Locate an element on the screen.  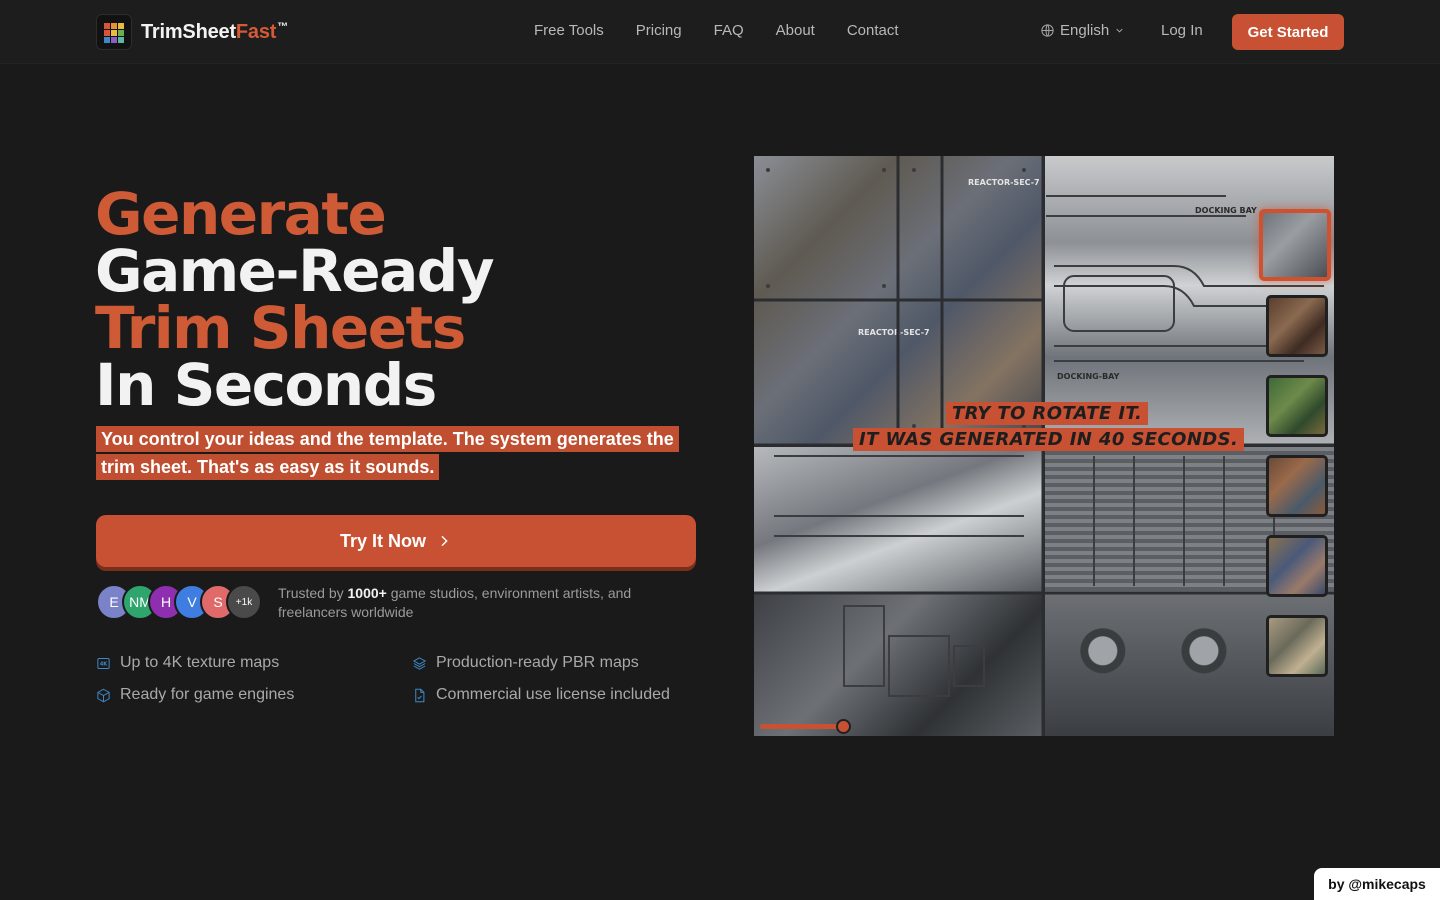
svg-text: 4K is located at coordinates (104, 664).